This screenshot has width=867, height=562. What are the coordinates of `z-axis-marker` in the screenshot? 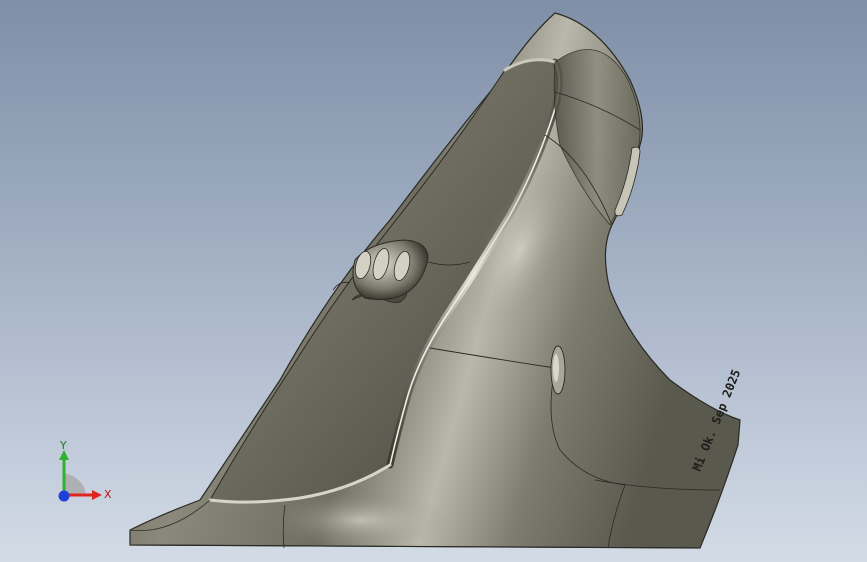 It's located at (64, 496).